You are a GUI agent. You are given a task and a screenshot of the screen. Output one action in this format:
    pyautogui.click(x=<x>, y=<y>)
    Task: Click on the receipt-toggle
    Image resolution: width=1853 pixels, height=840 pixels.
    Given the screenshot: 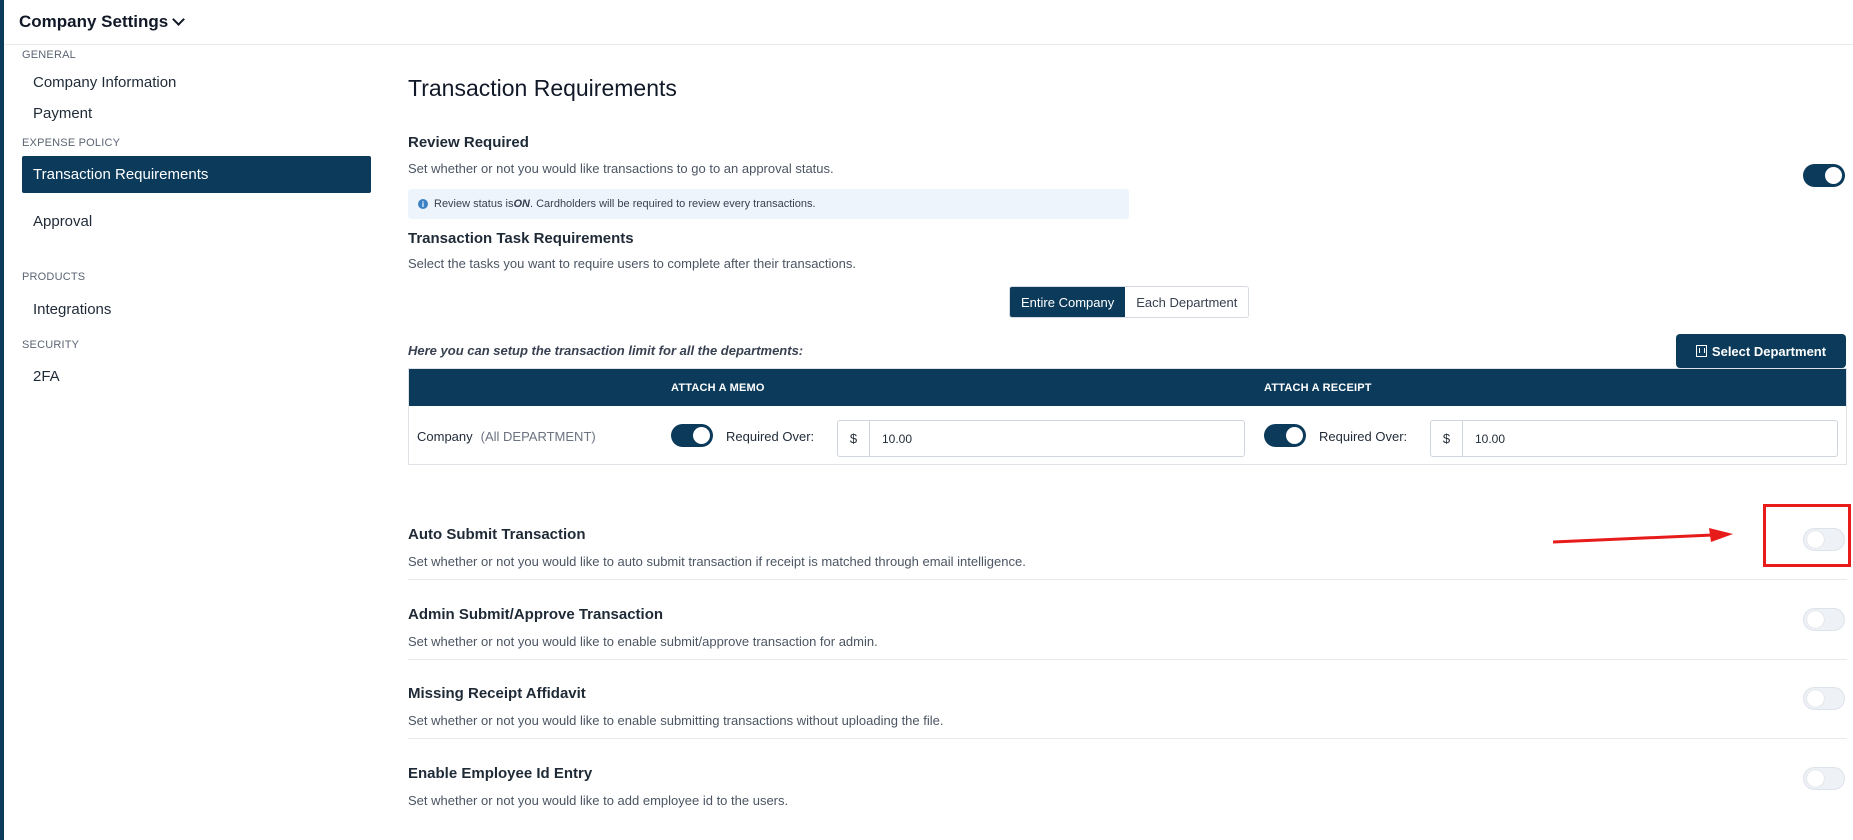 What is the action you would take?
    pyautogui.click(x=1285, y=435)
    